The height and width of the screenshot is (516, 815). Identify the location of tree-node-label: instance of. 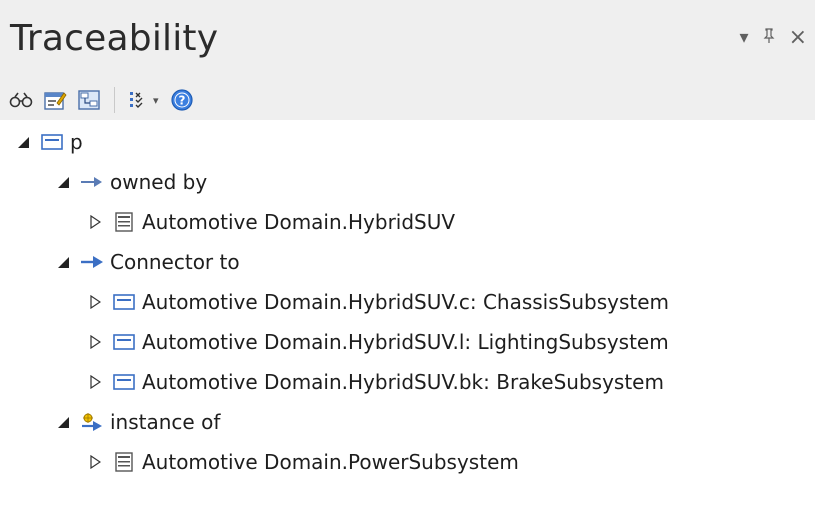
(165, 422).